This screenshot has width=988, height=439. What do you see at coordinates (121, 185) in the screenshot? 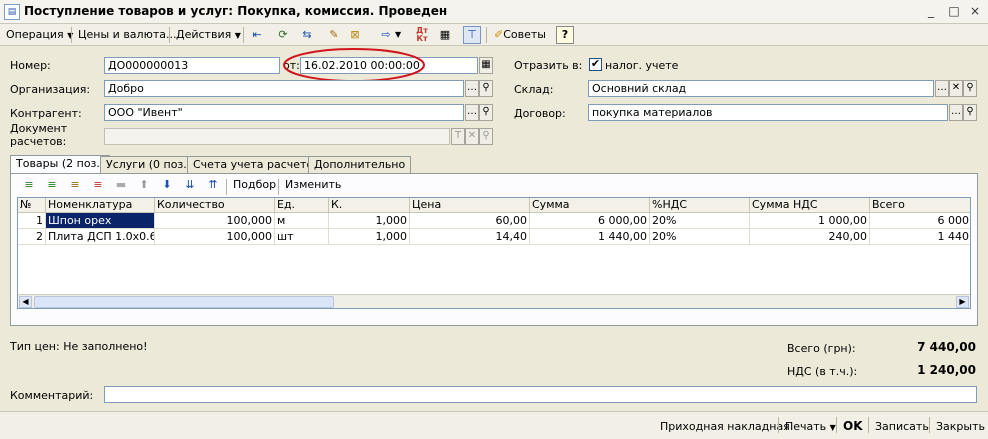
I see `end-edit-icon: ▬` at bounding box center [121, 185].